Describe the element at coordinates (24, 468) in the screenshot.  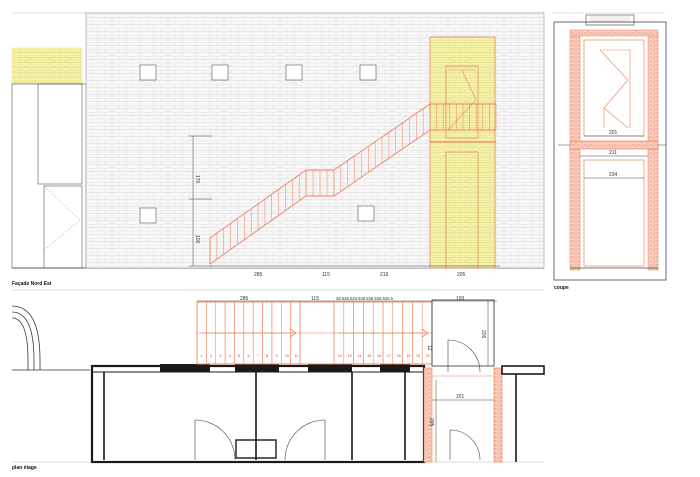
I see `plan-caption: plan étage` at that location.